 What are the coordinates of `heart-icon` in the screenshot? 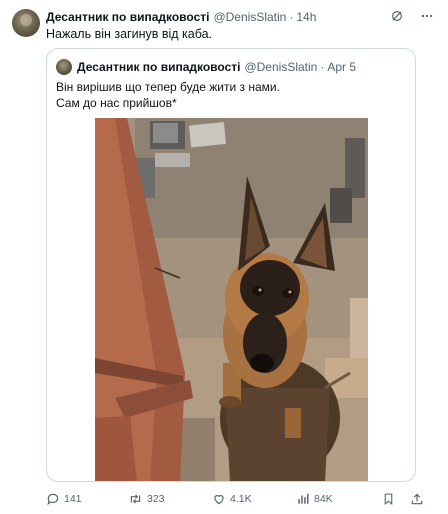 It's located at (219, 500).